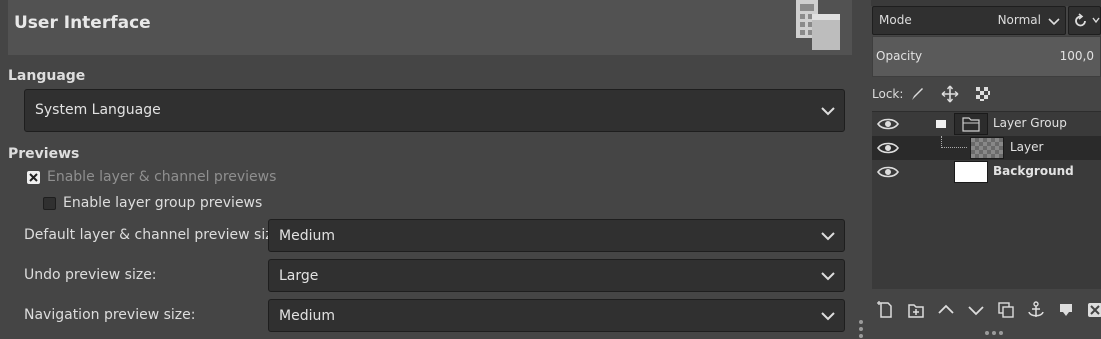  What do you see at coordinates (1066, 310) in the screenshot?
I see `merge-icon` at bounding box center [1066, 310].